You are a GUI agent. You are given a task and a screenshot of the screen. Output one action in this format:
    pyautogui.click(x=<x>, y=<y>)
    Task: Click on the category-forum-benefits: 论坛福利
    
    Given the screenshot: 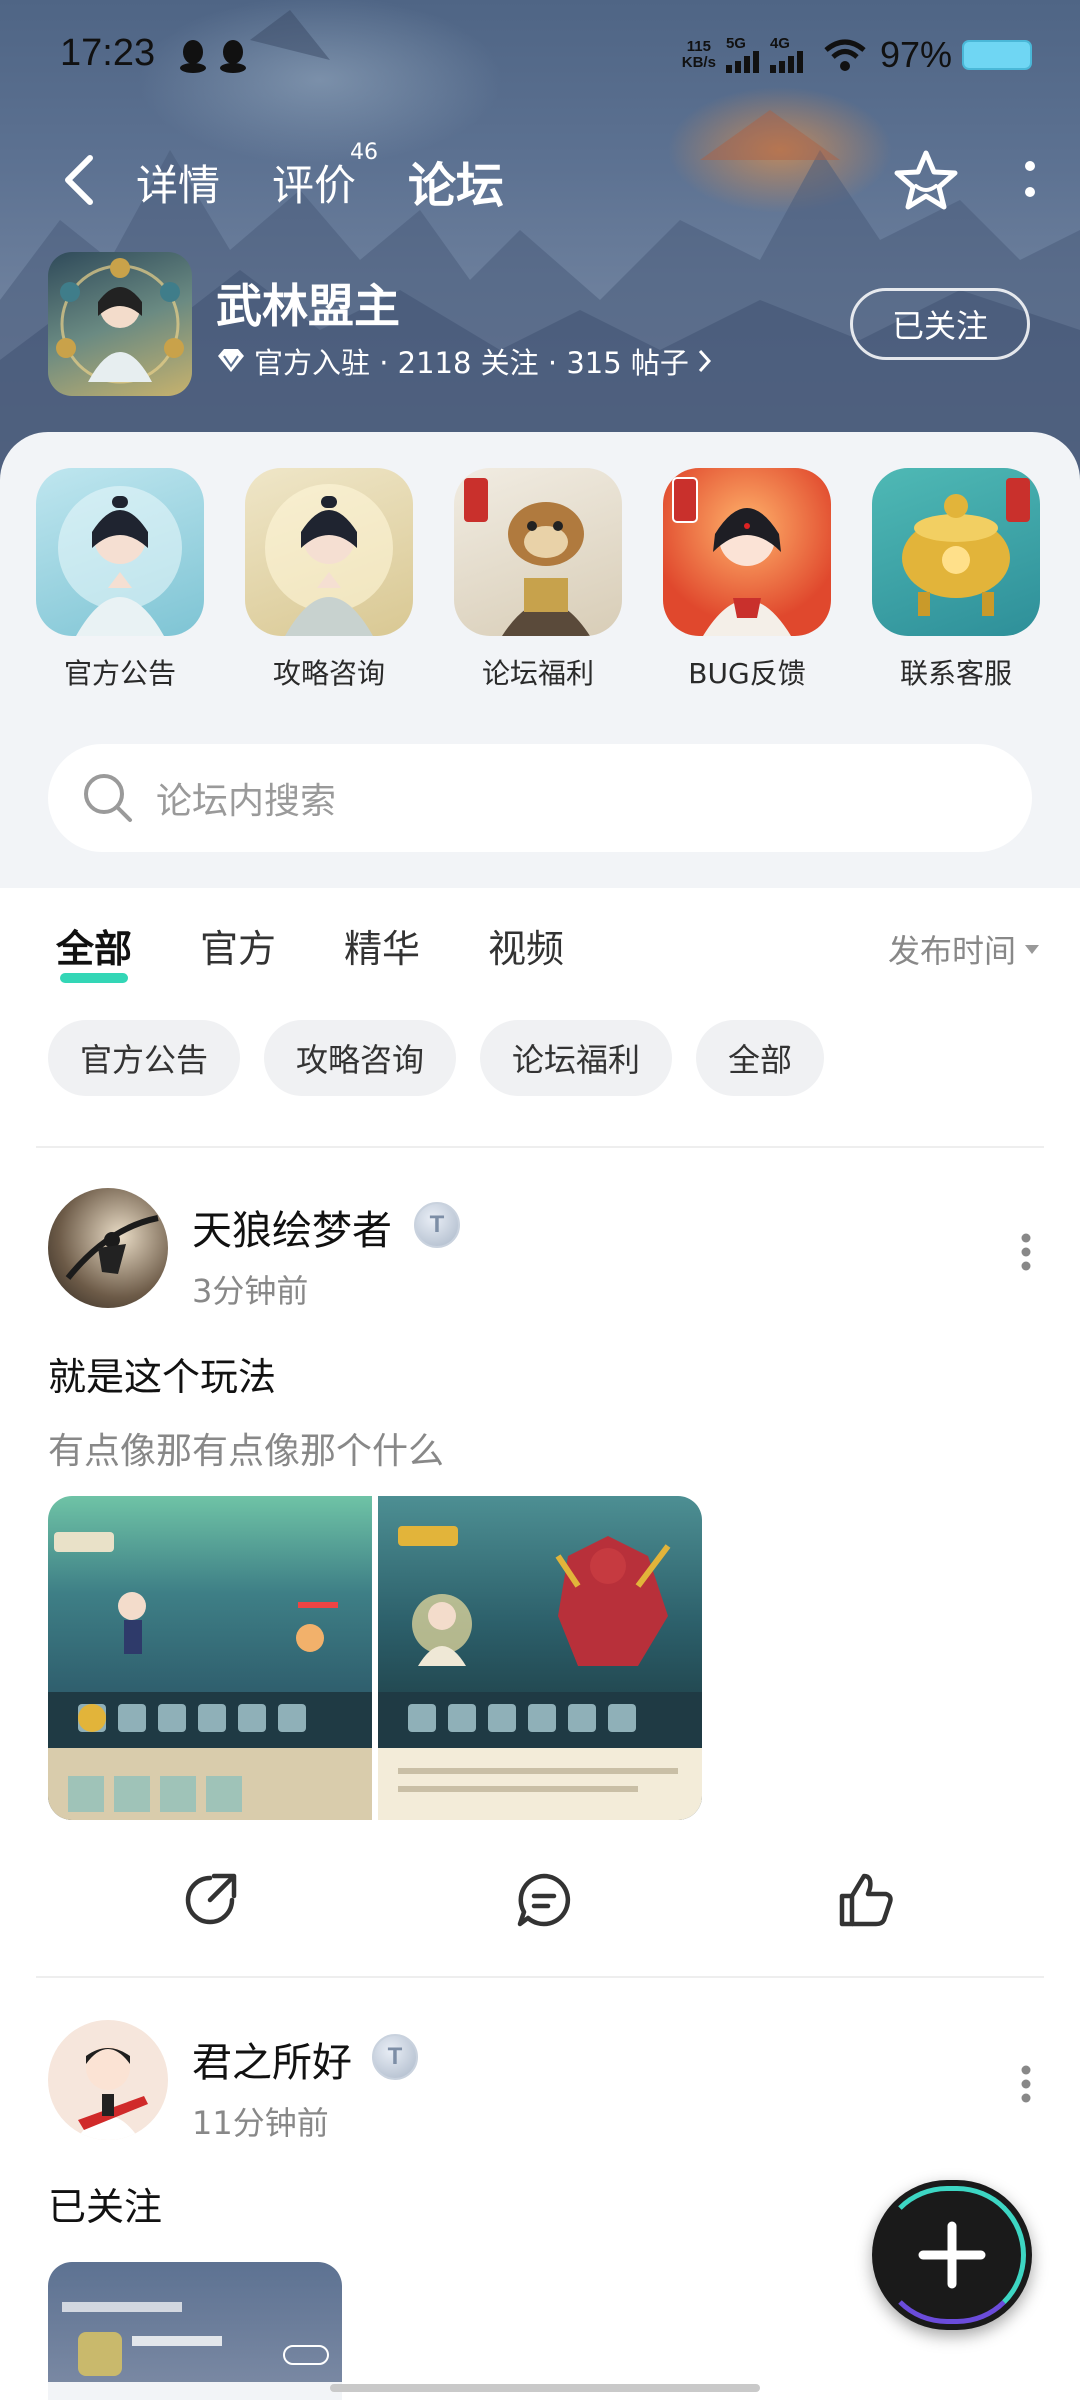 What is the action you would take?
    pyautogui.click(x=538, y=580)
    